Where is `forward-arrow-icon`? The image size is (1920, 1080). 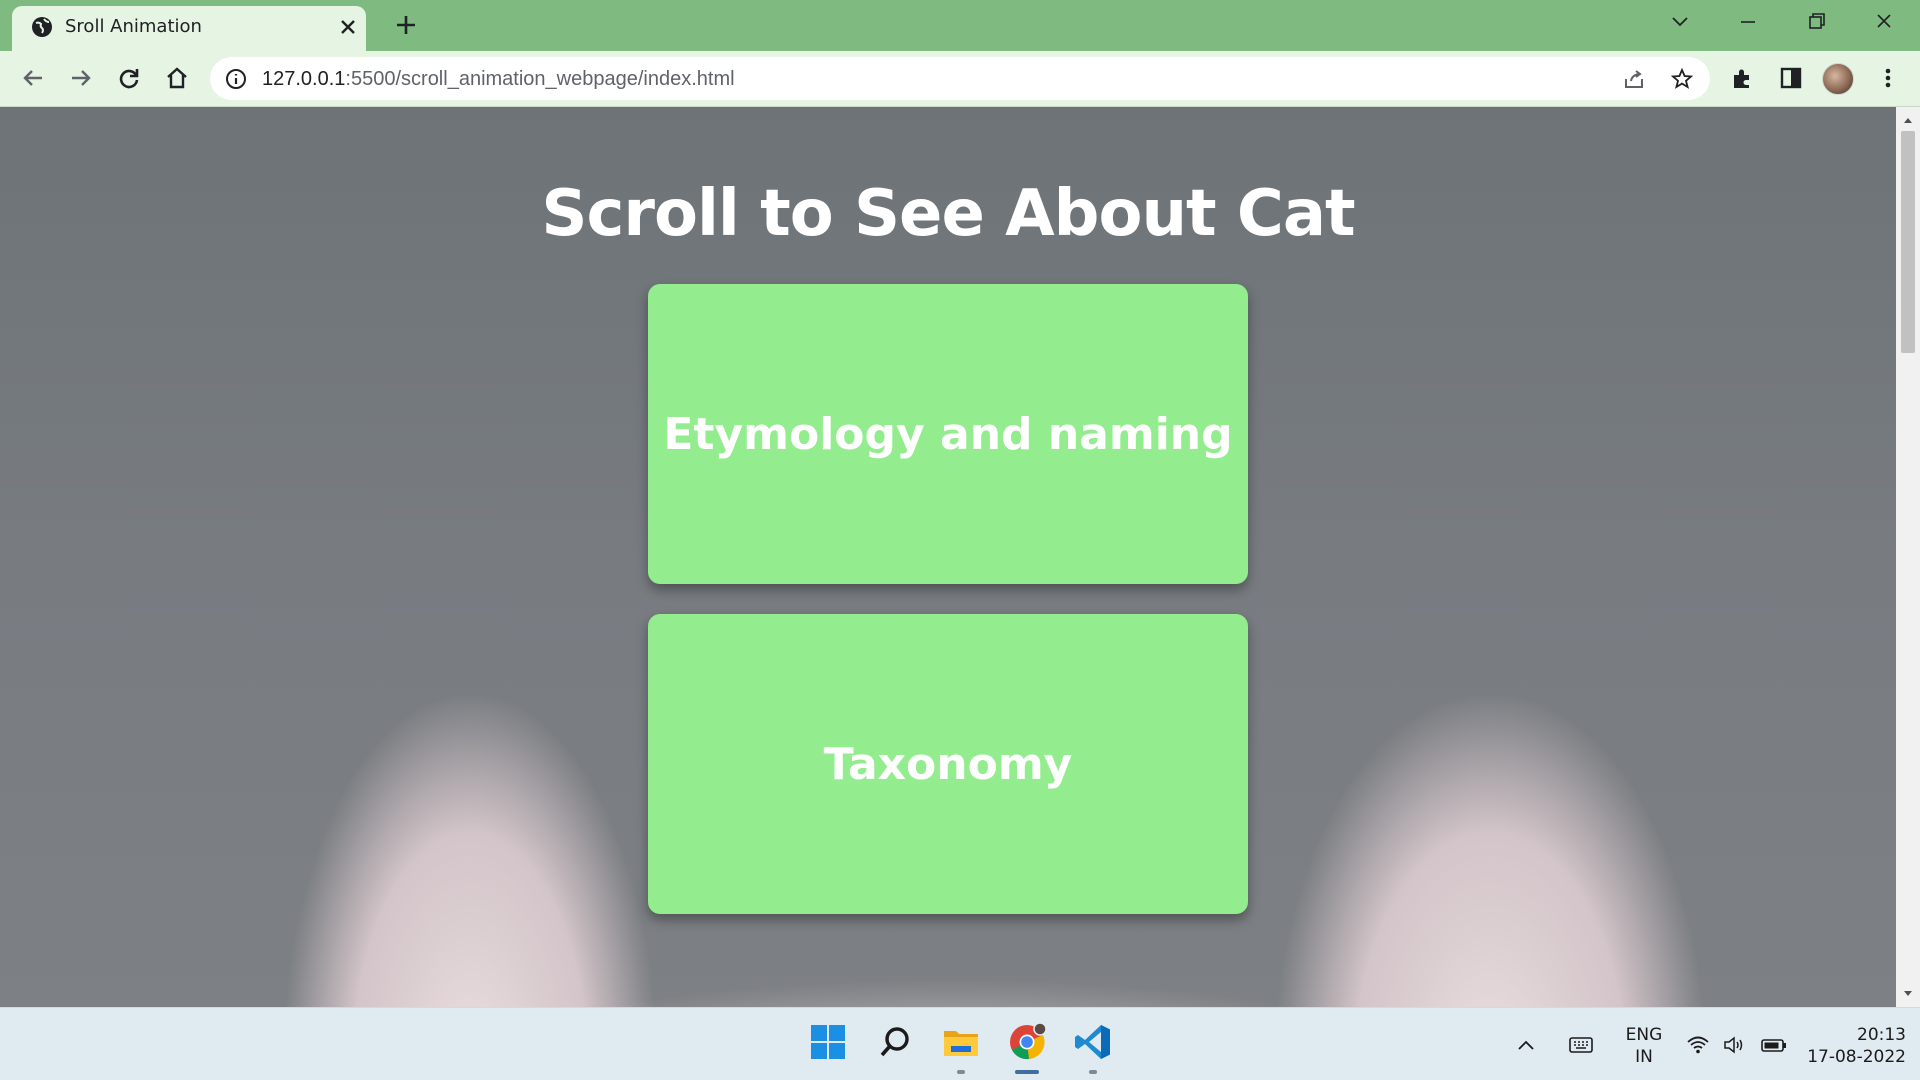 forward-arrow-icon is located at coordinates (81, 78).